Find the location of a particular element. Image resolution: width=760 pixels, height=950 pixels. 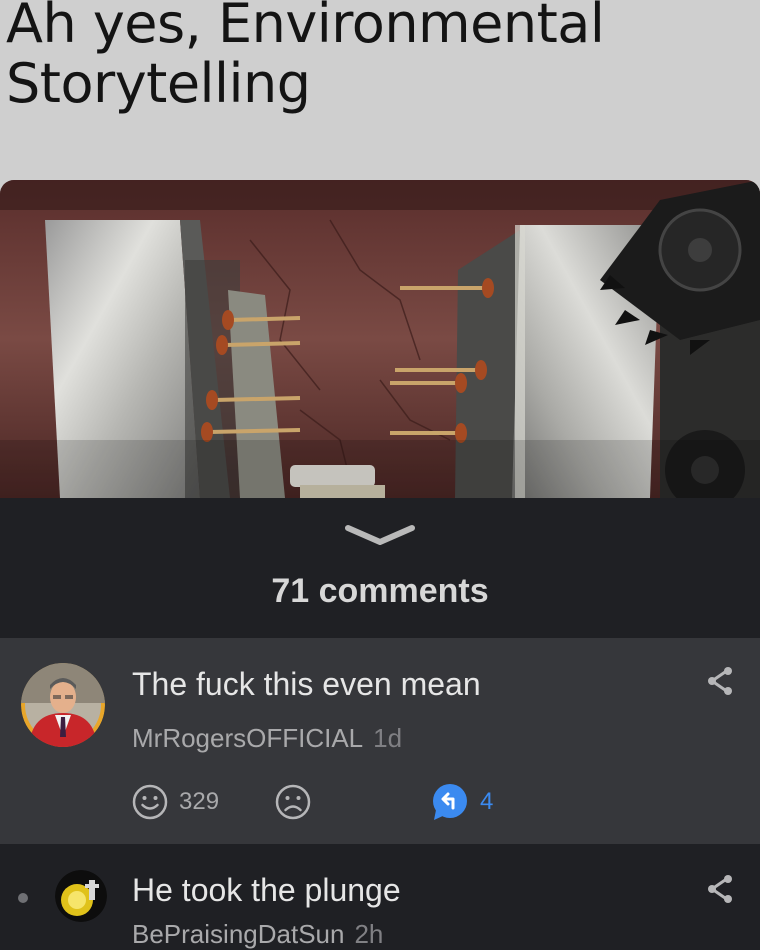

like-button: 329 is located at coordinates (175, 802).